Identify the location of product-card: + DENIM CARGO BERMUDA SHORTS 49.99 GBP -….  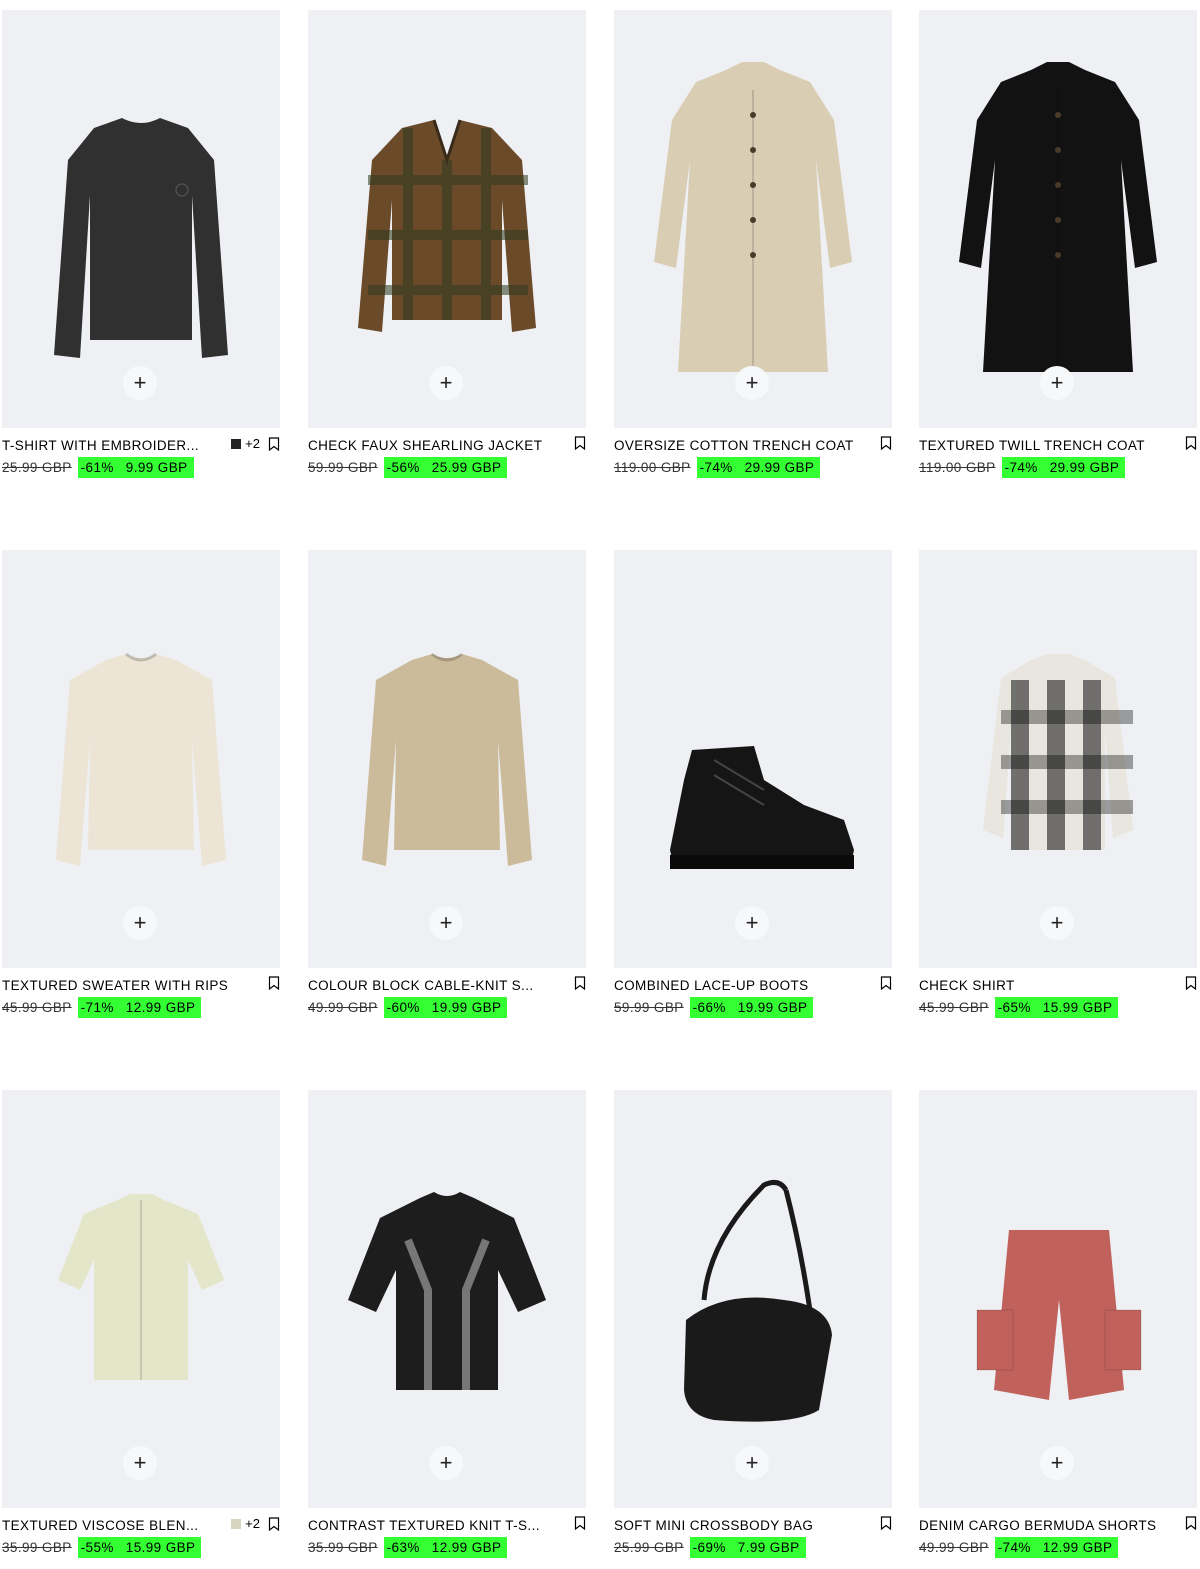
(1058, 1324).